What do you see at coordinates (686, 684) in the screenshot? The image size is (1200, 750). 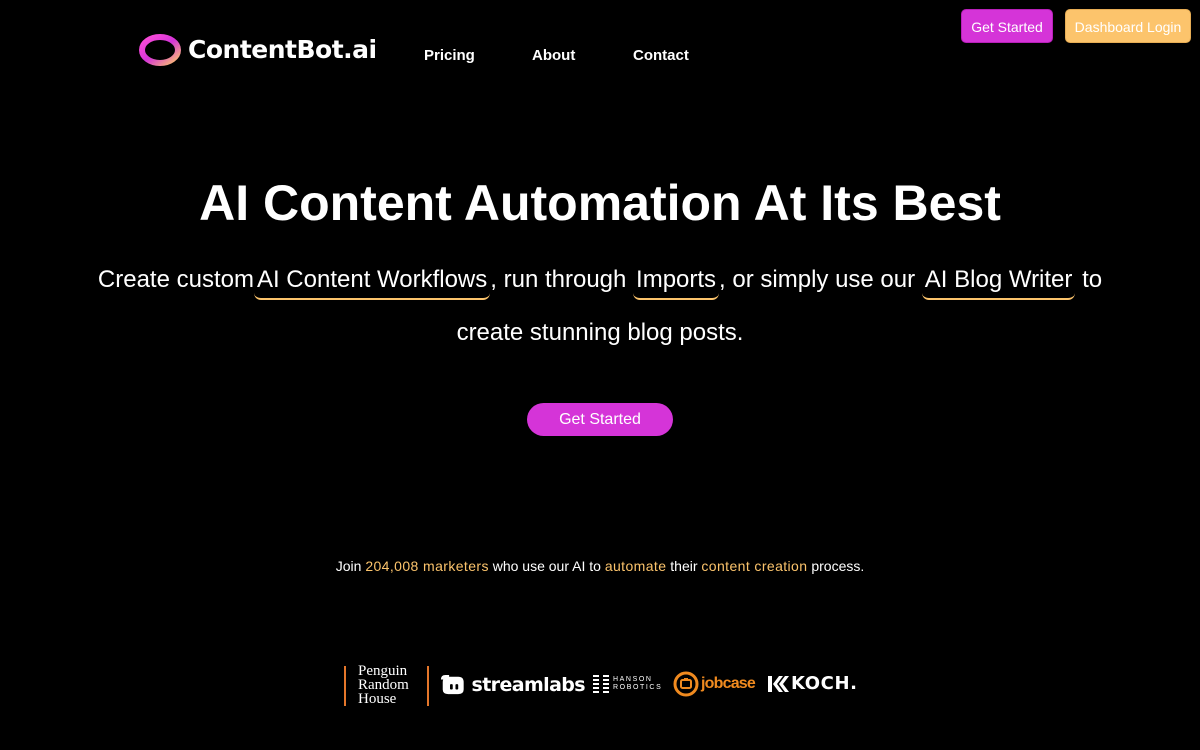 I see `jobcase-circle-icon` at bounding box center [686, 684].